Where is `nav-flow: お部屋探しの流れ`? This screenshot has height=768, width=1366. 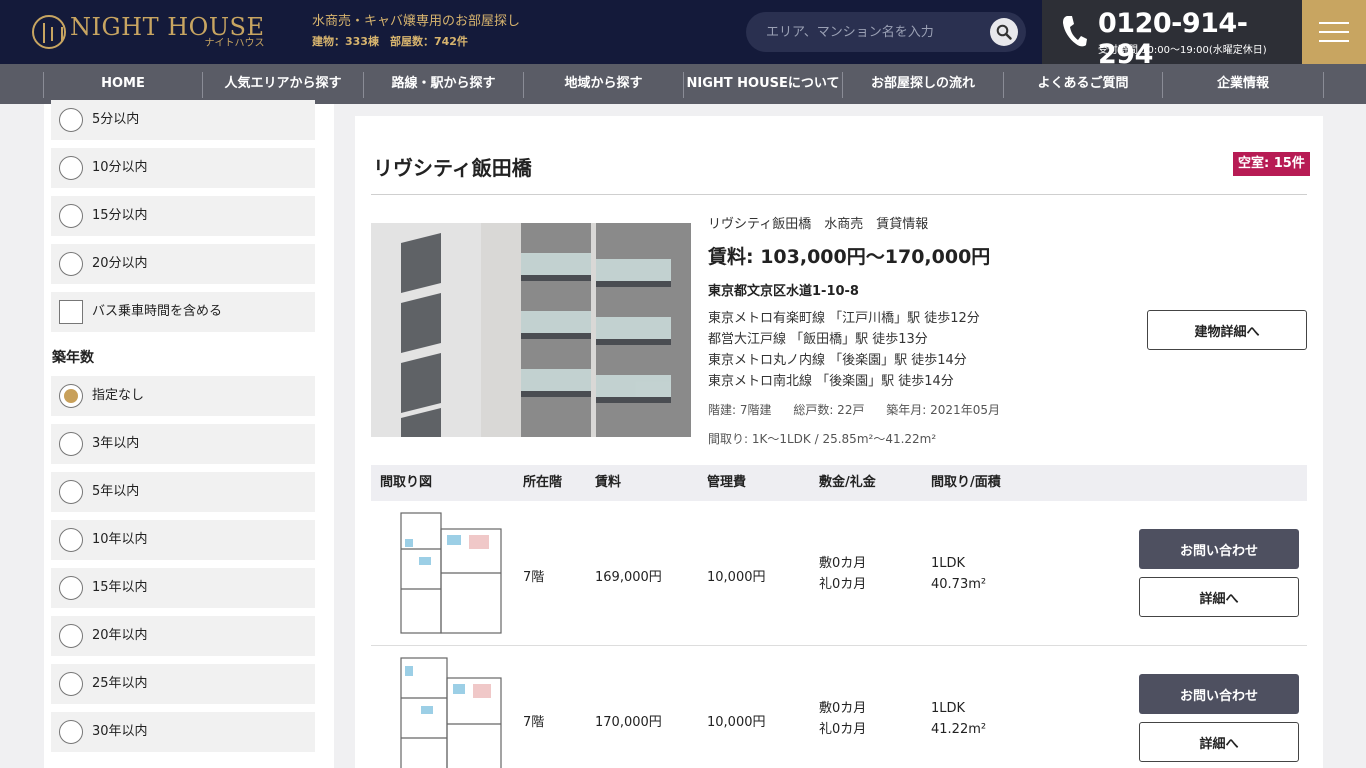
nav-flow: お部屋探しの流れ is located at coordinates (923, 84).